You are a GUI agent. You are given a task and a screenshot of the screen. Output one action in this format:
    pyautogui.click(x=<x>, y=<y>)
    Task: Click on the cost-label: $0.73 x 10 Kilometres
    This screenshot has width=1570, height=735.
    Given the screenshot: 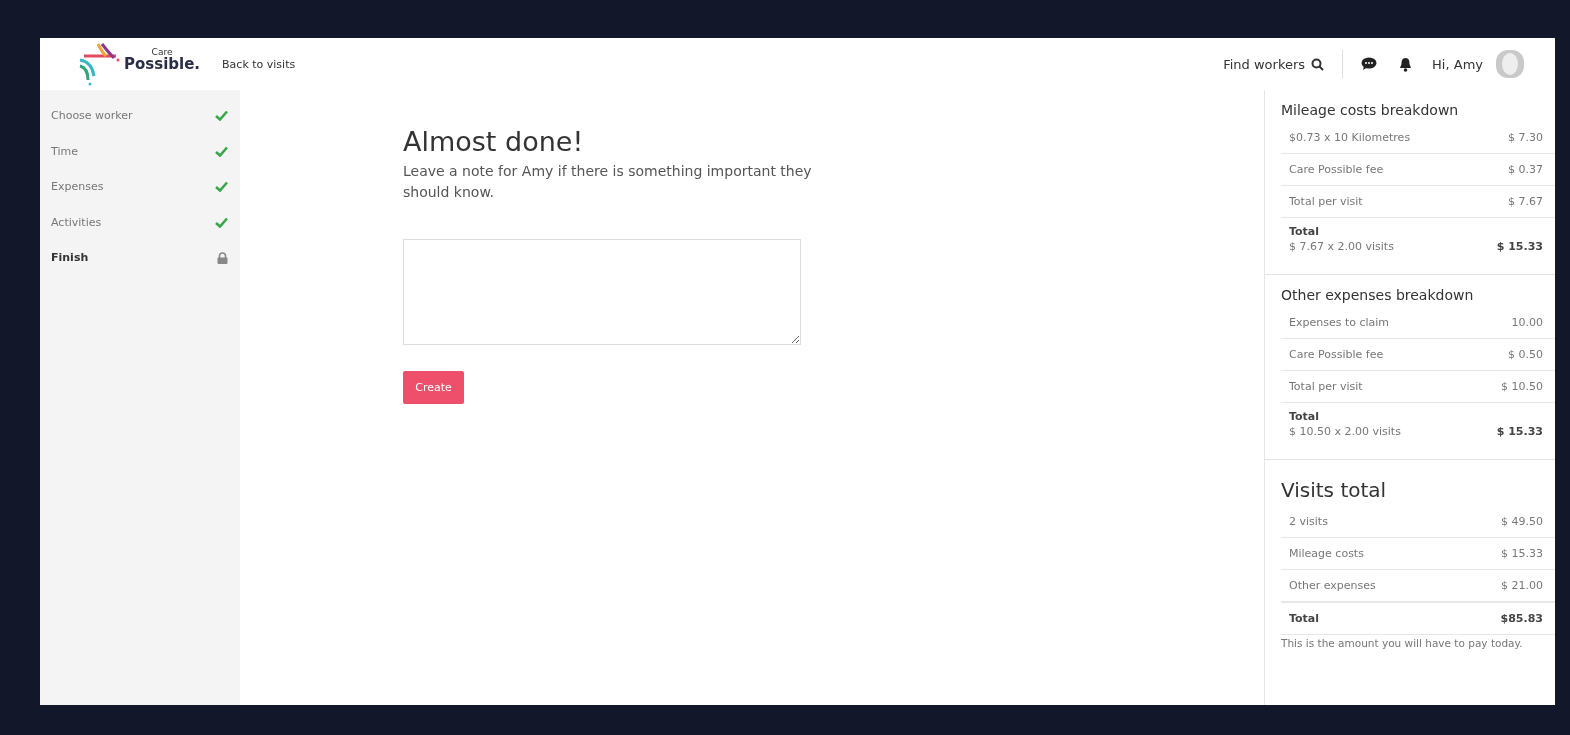 What is the action you would take?
    pyautogui.click(x=1350, y=137)
    